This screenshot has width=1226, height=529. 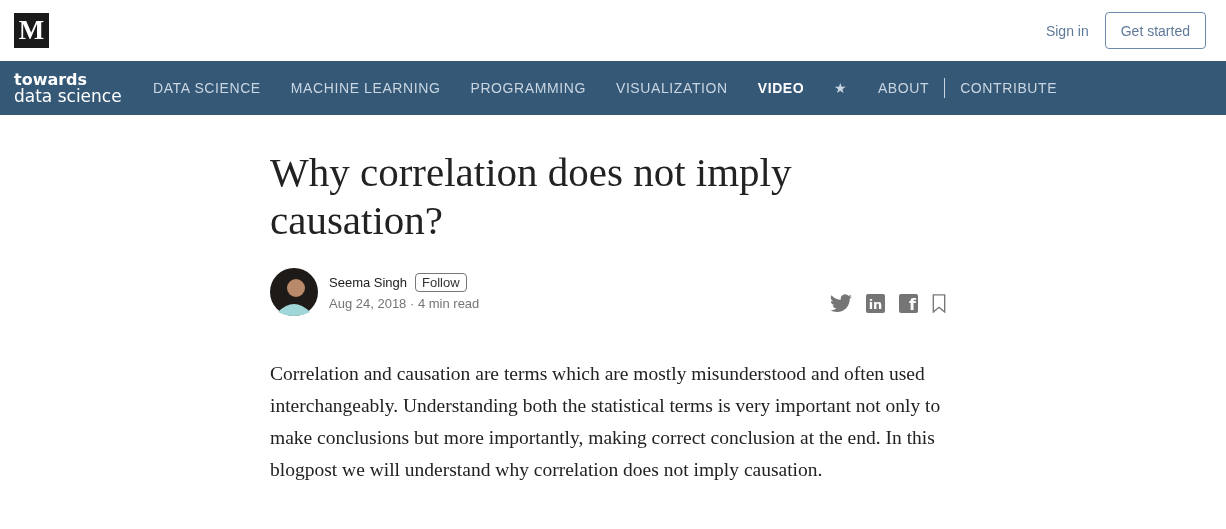 What do you see at coordinates (939, 303) in the screenshot?
I see `bookmark-icon` at bounding box center [939, 303].